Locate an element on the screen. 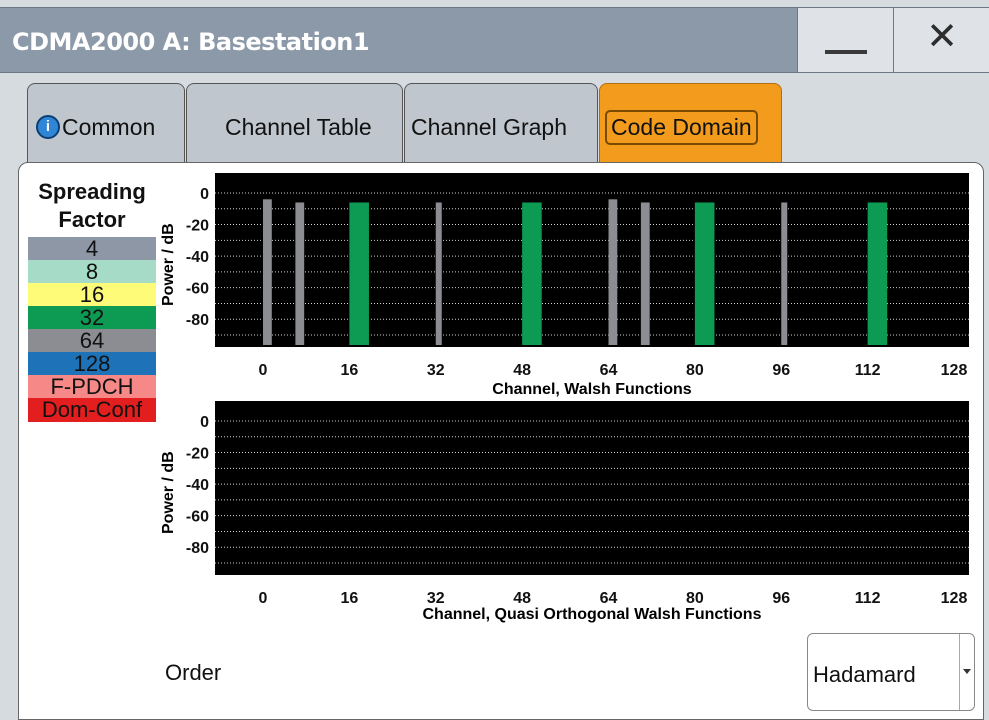 This screenshot has width=989, height=720. tab-channel-table: Channel Table is located at coordinates (294, 123).